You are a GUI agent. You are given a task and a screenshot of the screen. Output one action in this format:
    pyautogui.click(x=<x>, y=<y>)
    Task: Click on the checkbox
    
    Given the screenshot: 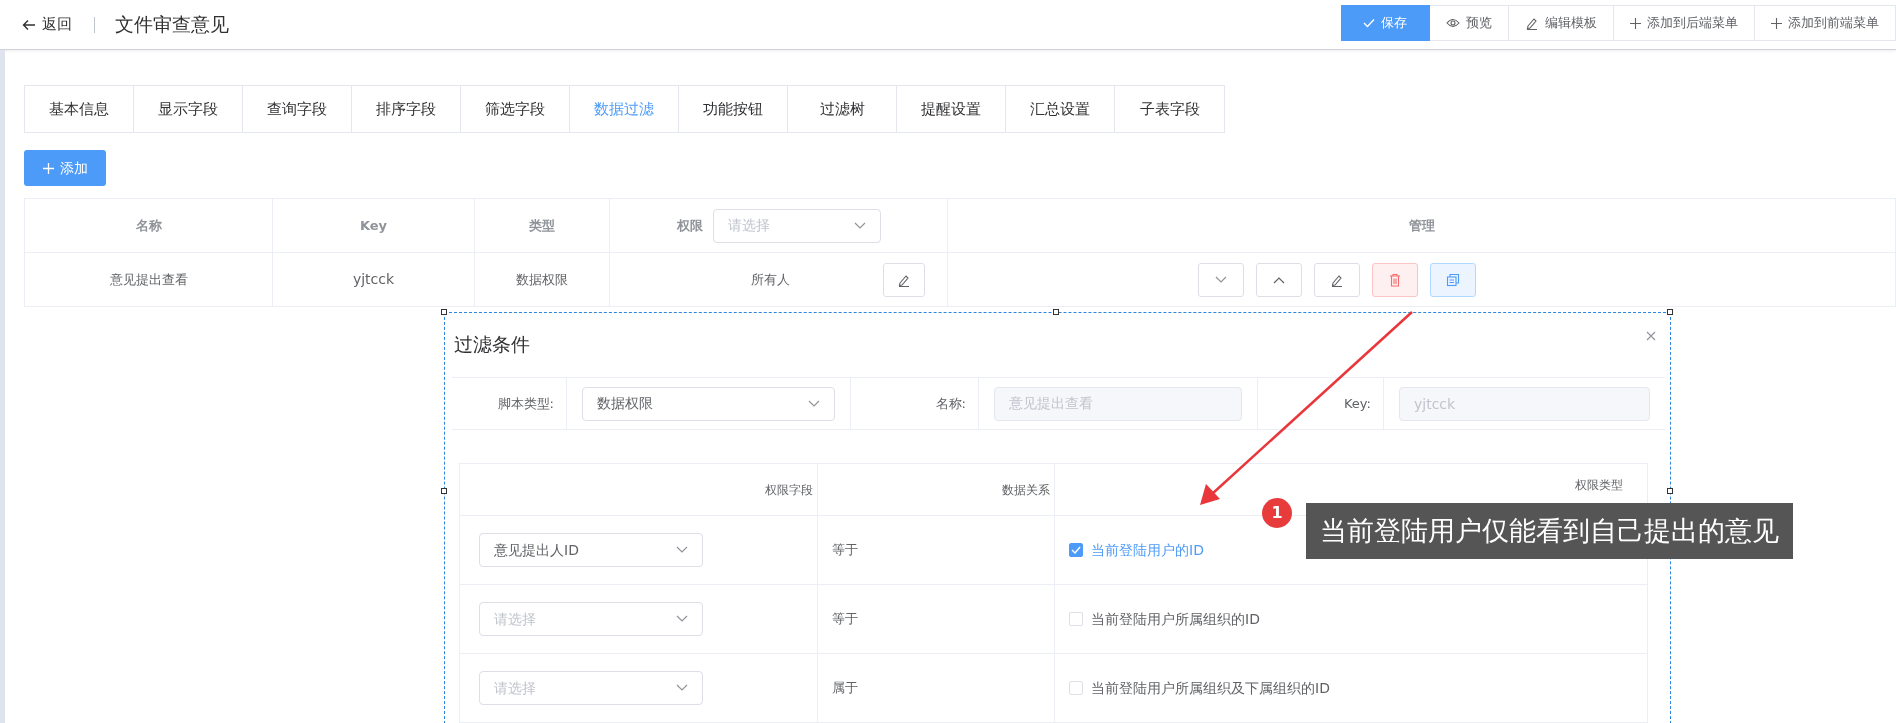 What is the action you would take?
    pyautogui.click(x=1076, y=550)
    